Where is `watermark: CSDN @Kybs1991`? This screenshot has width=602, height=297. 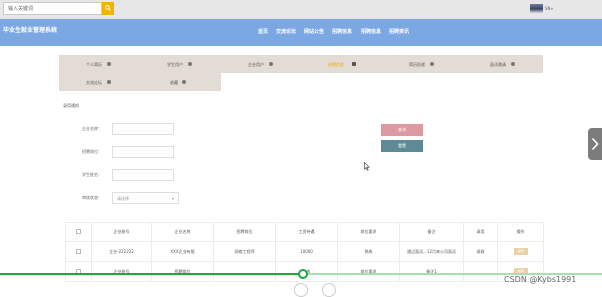
watermark: CSDN @Kybs1991 is located at coordinates (540, 279).